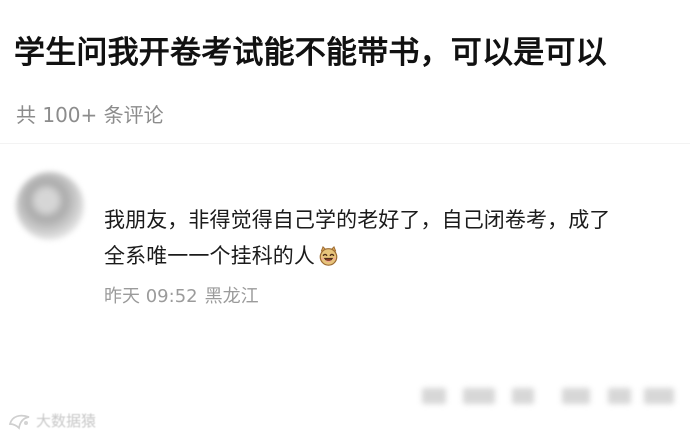 The image size is (690, 436). Describe the element at coordinates (90, 115) in the screenshot. I see `comment-count: 共 100+ 条评论` at that location.